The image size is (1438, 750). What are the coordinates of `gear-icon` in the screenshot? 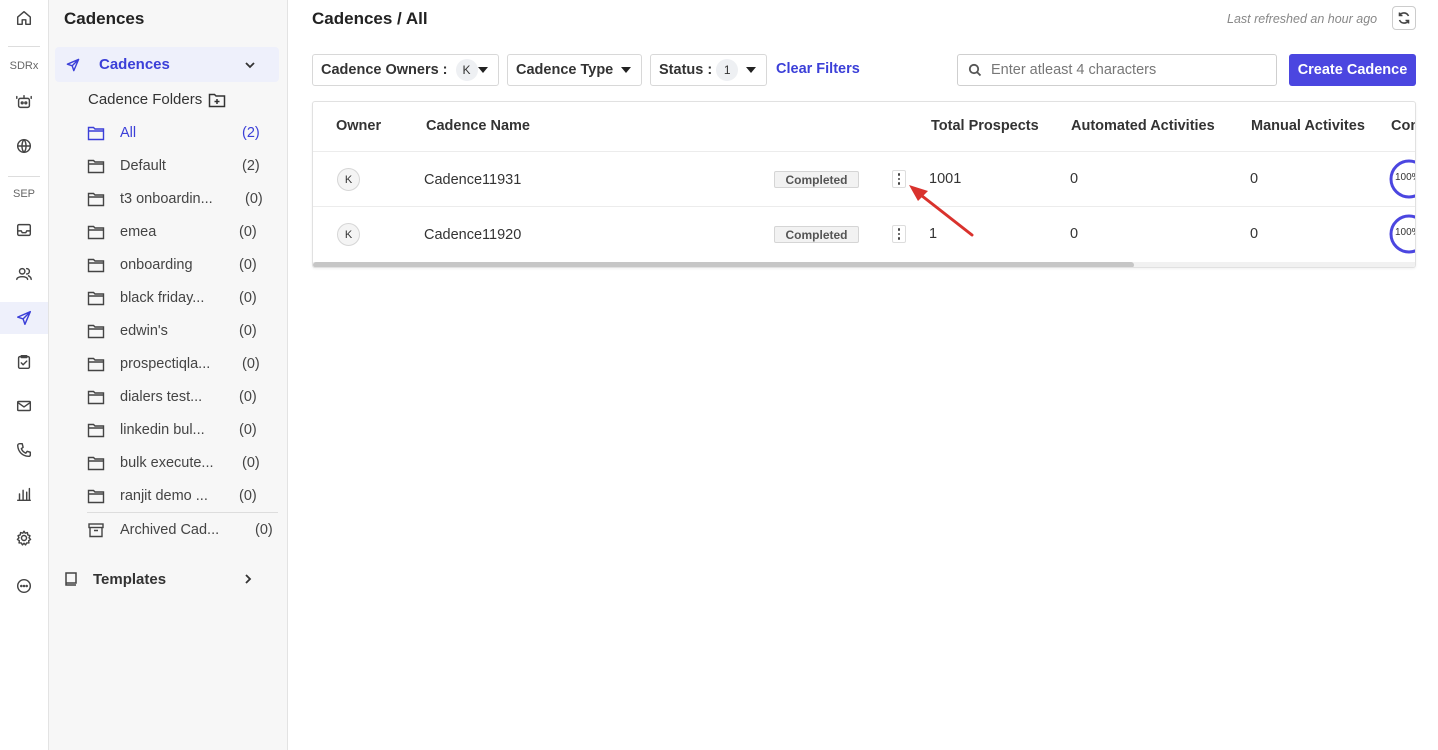 It's located at (24, 538).